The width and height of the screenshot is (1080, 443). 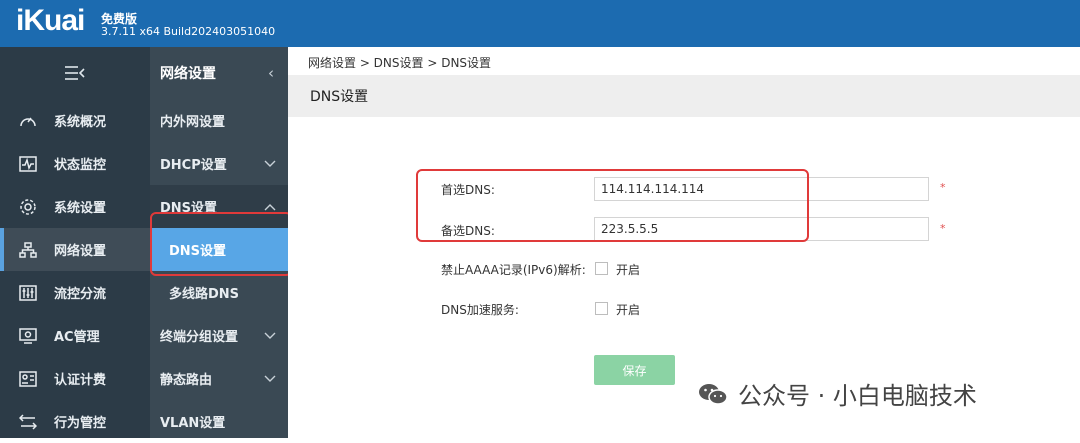 What do you see at coordinates (188, 31) in the screenshot?
I see `version-label: 3.7.11 x64 Build202403051040` at bounding box center [188, 31].